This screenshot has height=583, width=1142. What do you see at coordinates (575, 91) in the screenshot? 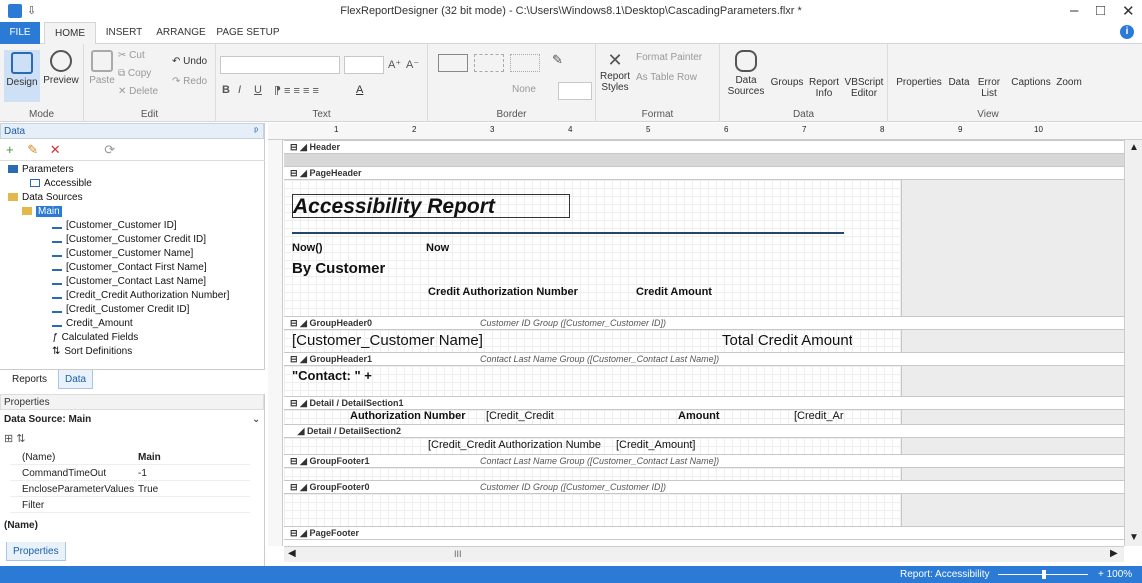
I see `border-width-combo` at bounding box center [575, 91].